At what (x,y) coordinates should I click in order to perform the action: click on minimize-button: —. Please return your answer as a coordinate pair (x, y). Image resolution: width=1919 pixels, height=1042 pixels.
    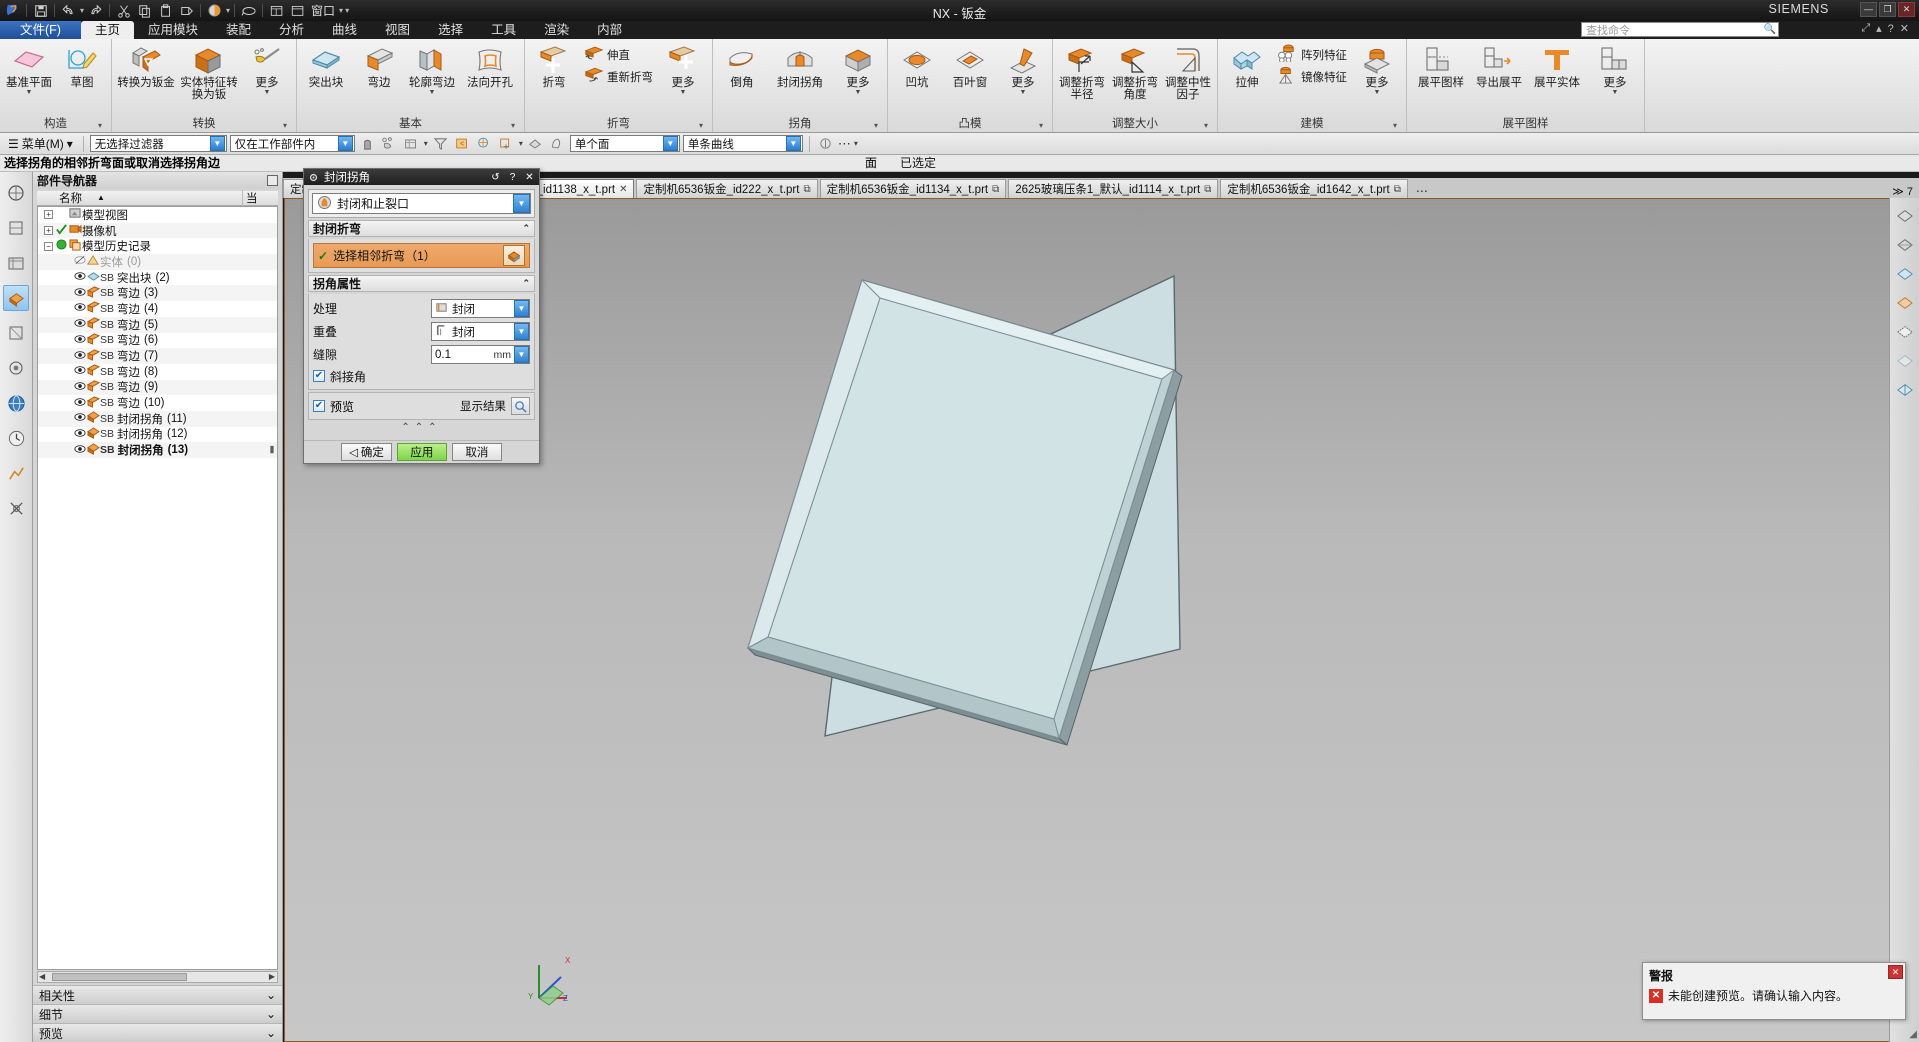
    Looking at the image, I should click on (1868, 9).